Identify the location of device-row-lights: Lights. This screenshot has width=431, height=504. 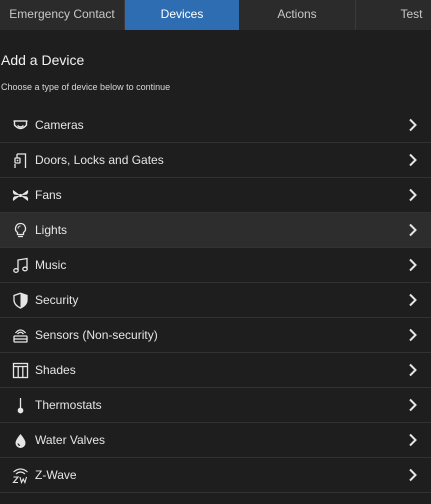
(215, 230).